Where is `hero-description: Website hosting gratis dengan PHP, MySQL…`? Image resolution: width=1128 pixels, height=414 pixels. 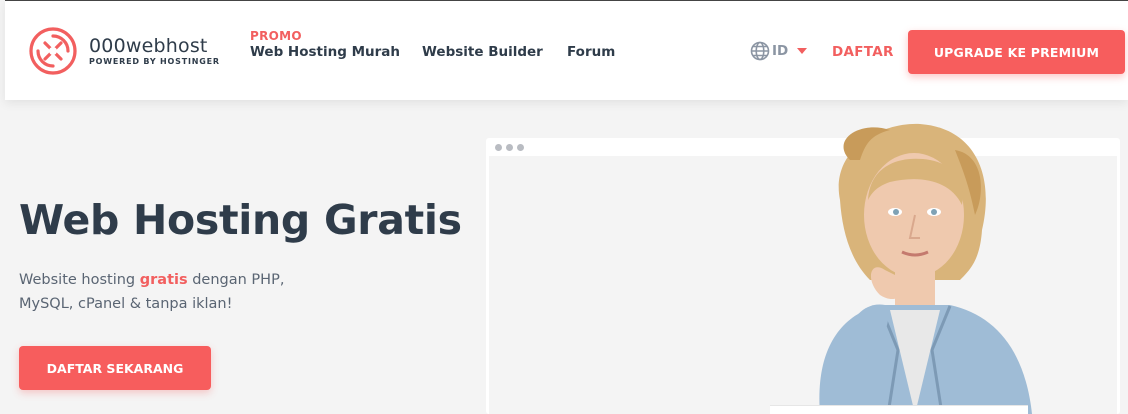
hero-description: Website hosting gratis dengan PHP, MySQL… is located at coordinates (152, 292).